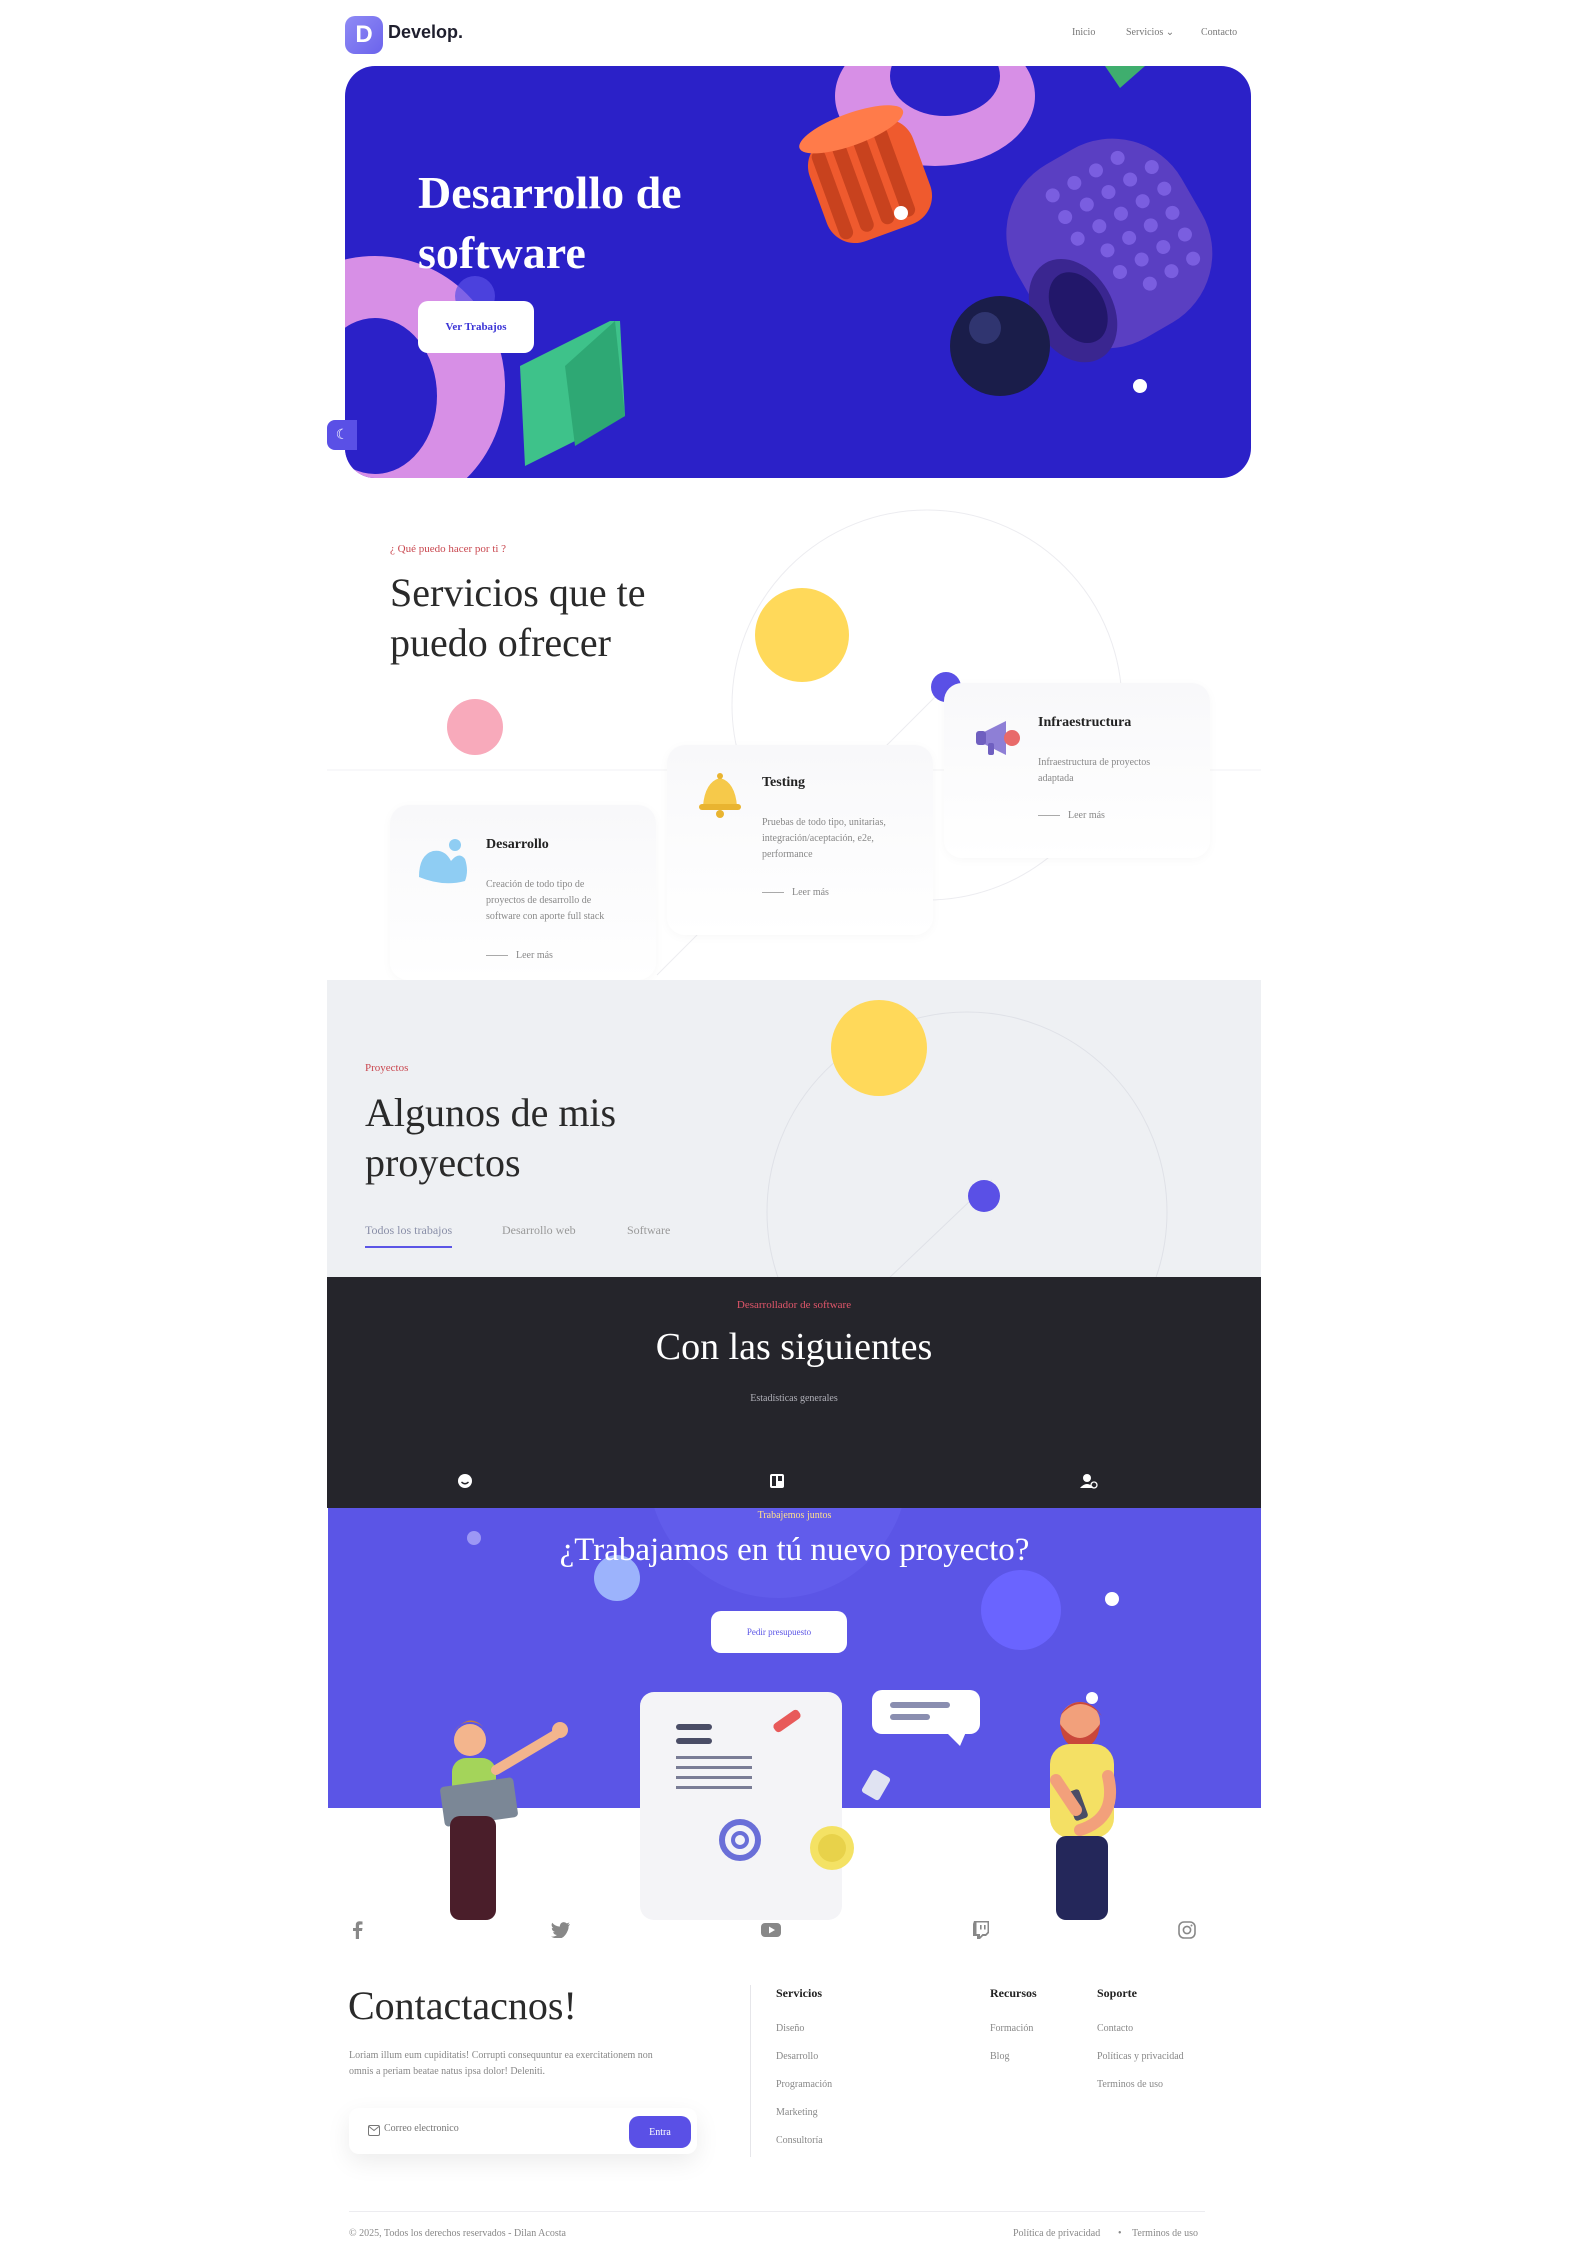 The image size is (1587, 2245). I want to click on footer-bottom-link-terminos: Terminos de uso, so click(1165, 2233).